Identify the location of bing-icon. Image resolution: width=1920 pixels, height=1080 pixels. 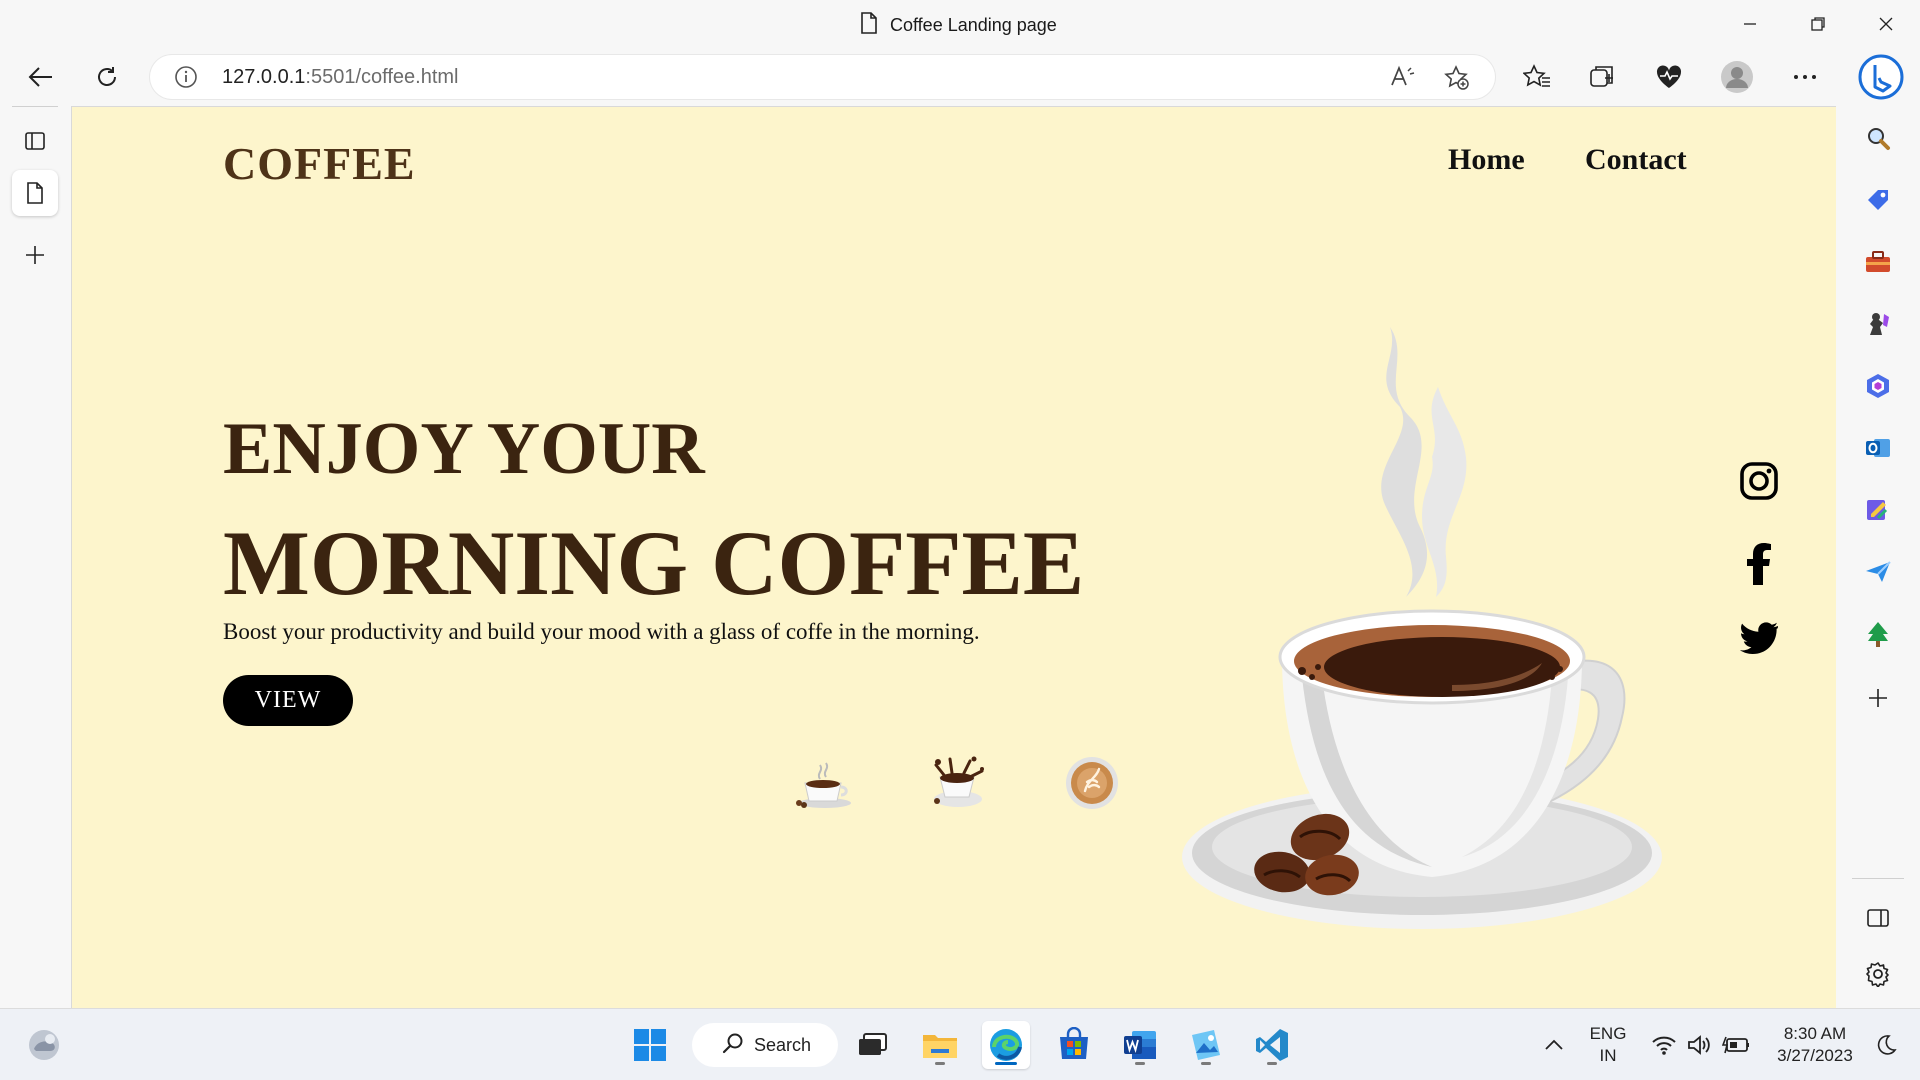
(1881, 77).